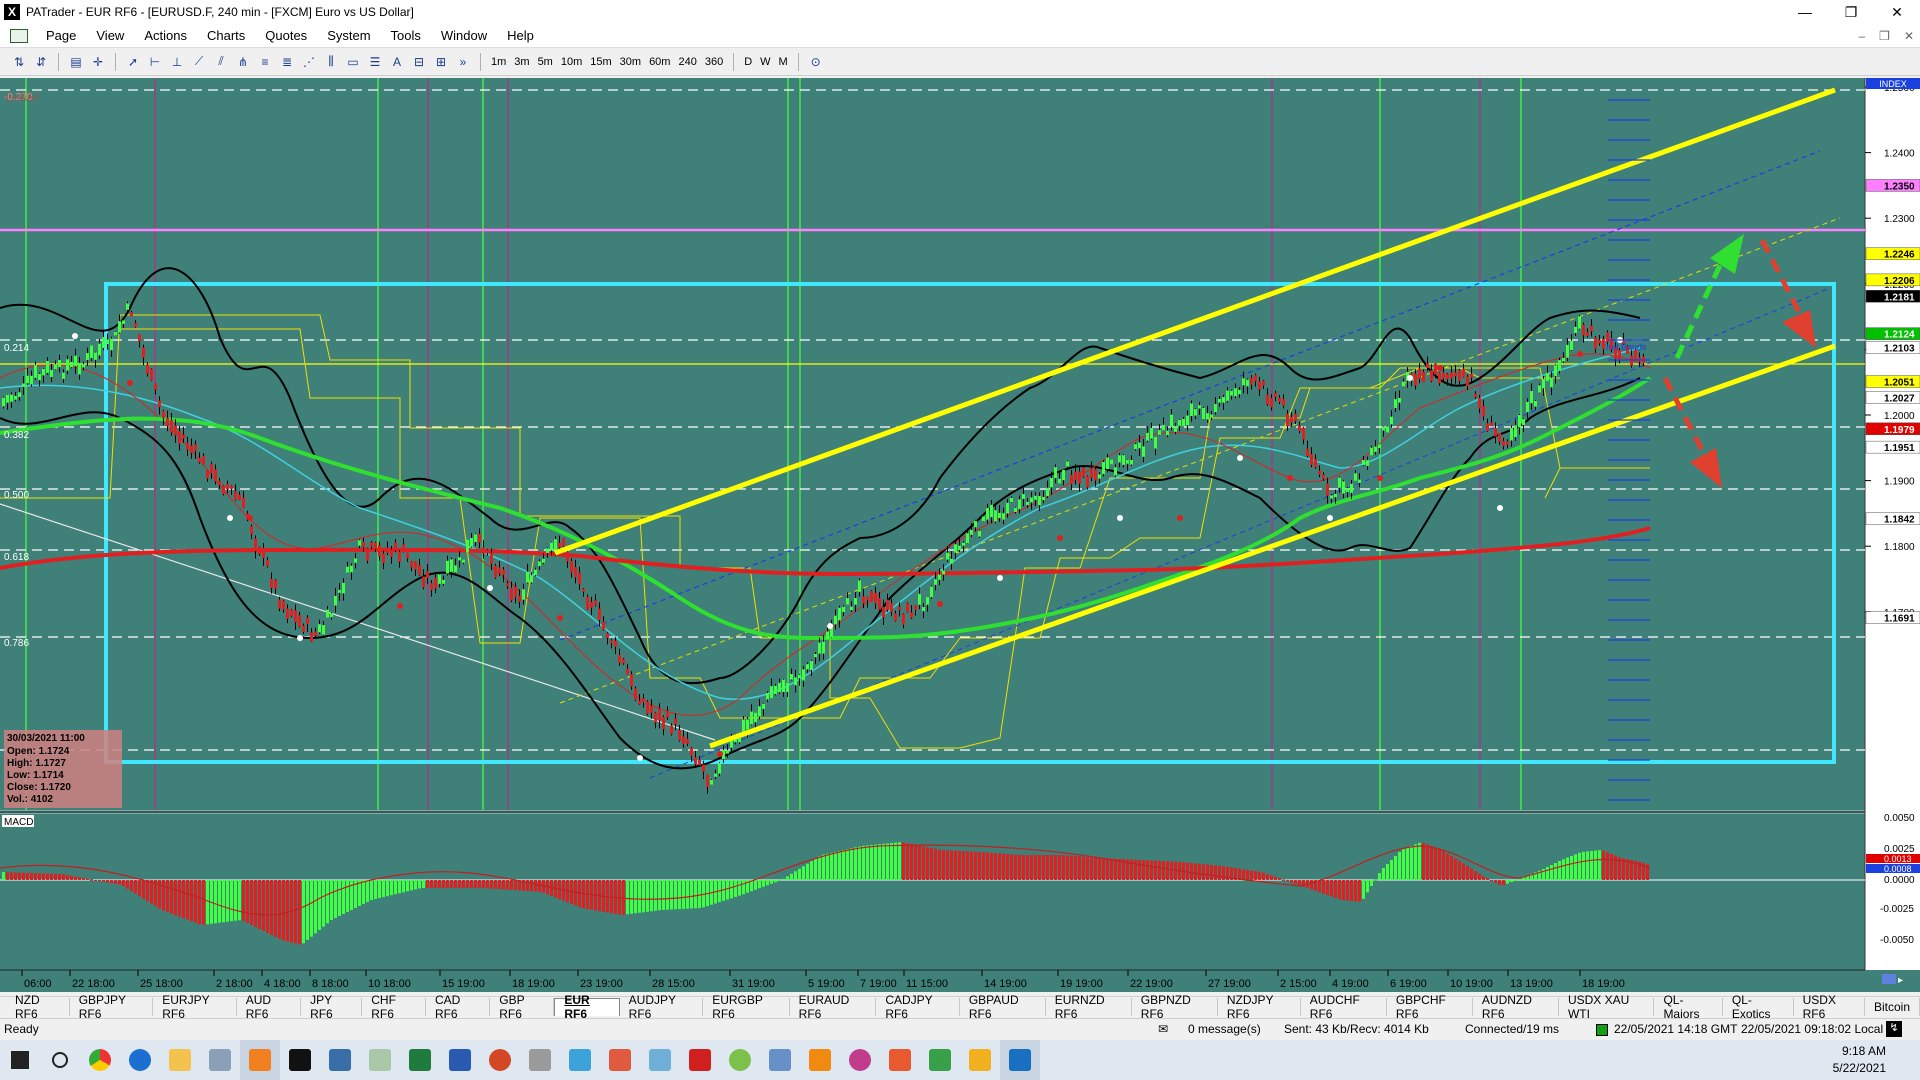 This screenshot has height=1080, width=1920. Describe the element at coordinates (630, 62) in the screenshot. I see `tf-30m-button: 30m` at that location.